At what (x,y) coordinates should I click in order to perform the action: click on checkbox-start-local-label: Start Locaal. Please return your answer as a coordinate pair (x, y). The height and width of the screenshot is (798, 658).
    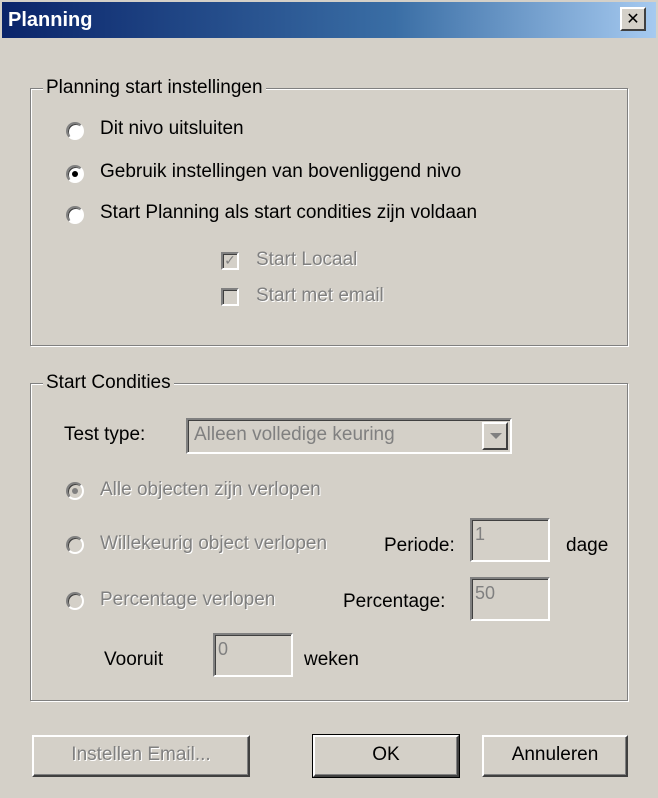
    Looking at the image, I should click on (306, 260).